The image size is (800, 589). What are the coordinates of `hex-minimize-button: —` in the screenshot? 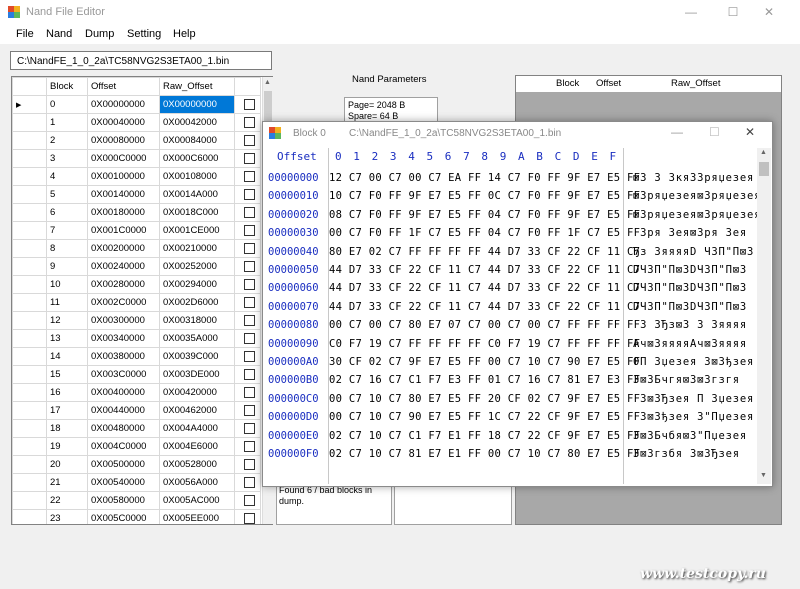 It's located at (677, 132).